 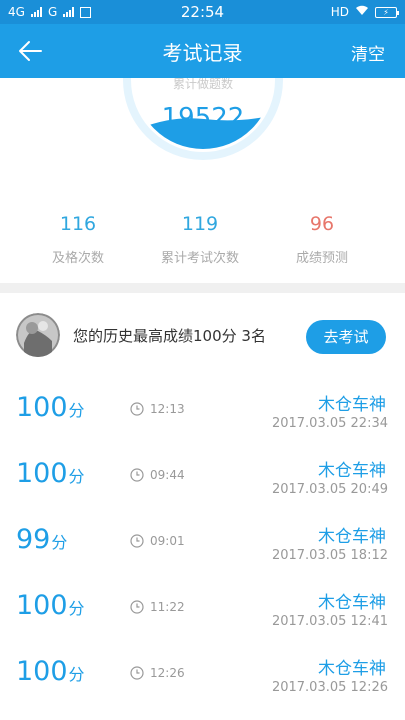 What do you see at coordinates (339, 12) in the screenshot?
I see `hd-label: HD` at bounding box center [339, 12].